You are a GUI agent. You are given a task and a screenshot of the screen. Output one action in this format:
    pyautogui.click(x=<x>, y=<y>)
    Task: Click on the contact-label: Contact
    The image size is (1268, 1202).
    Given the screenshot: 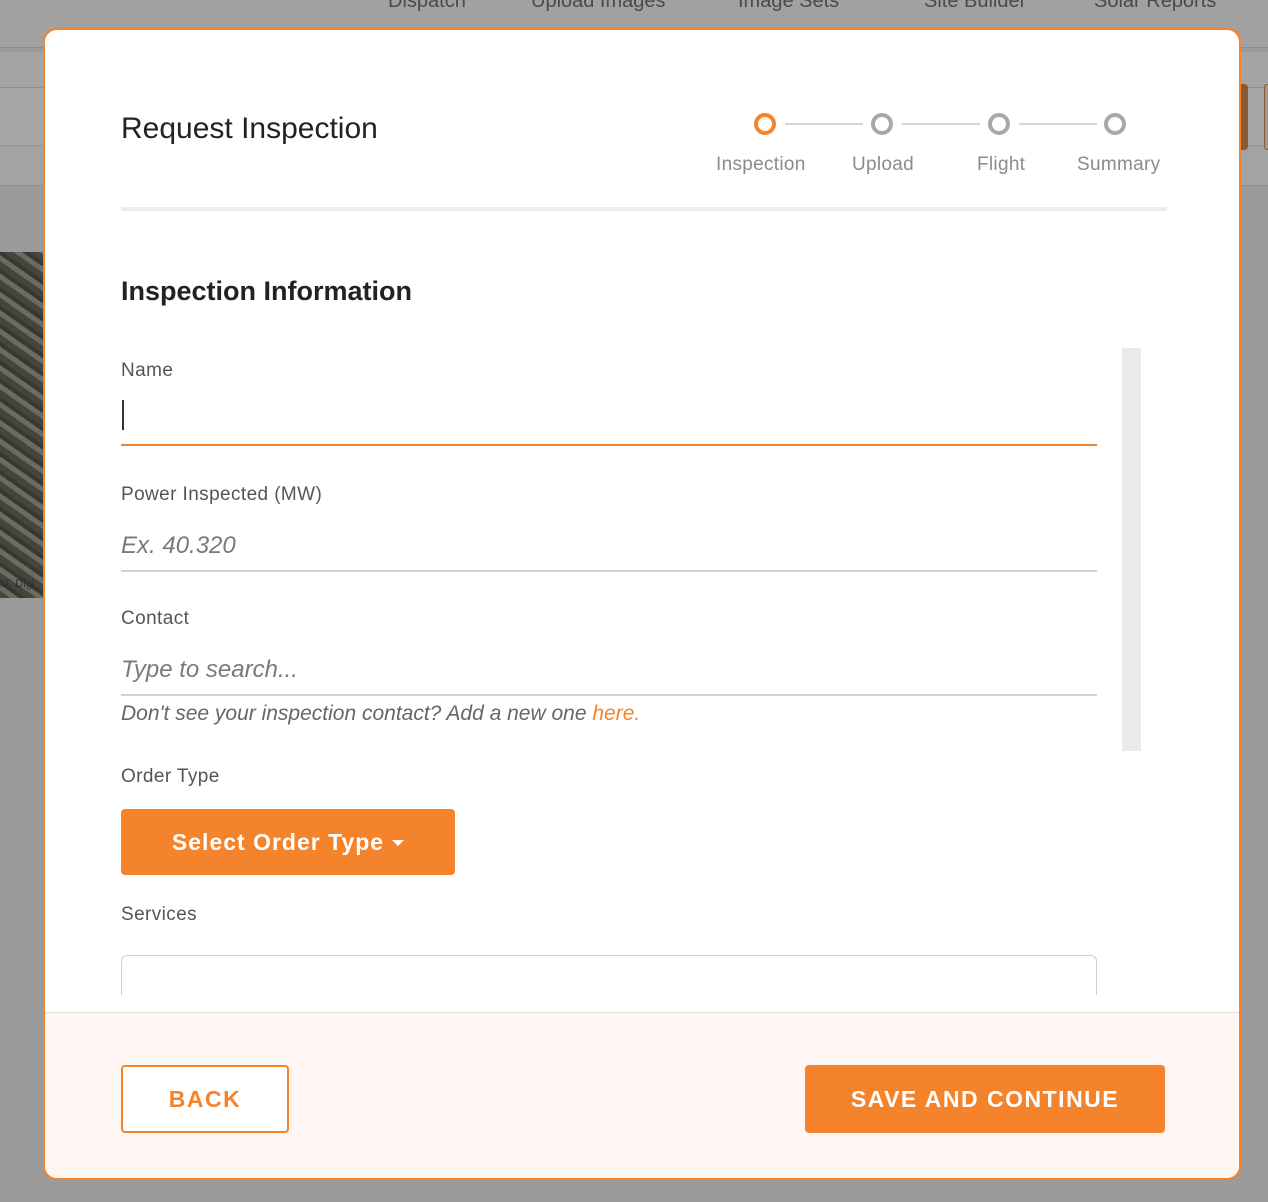 What is the action you would take?
    pyautogui.click(x=155, y=618)
    